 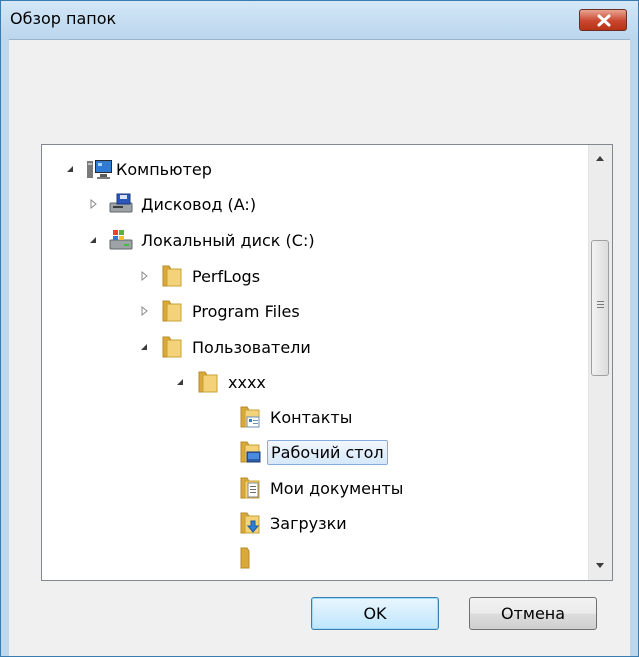 What do you see at coordinates (311, 417) in the screenshot?
I see `tree-item-label: Контакты` at bounding box center [311, 417].